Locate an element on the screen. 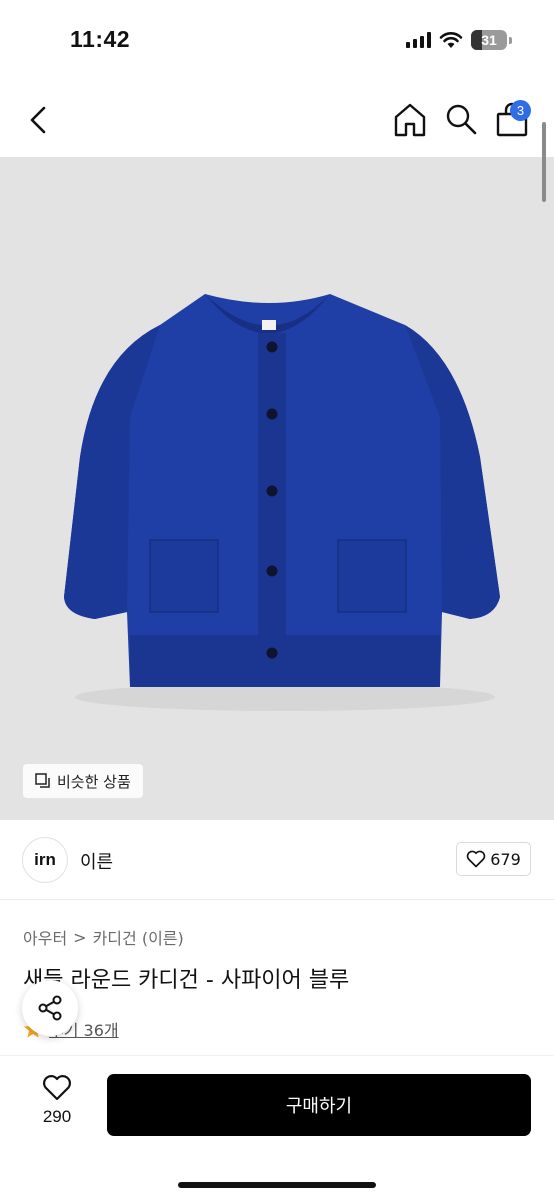 Image resolution: width=554 pixels, height=1200 pixels. breadcrumb: 아우터 > 카디건 (이른) is located at coordinates (103, 937).